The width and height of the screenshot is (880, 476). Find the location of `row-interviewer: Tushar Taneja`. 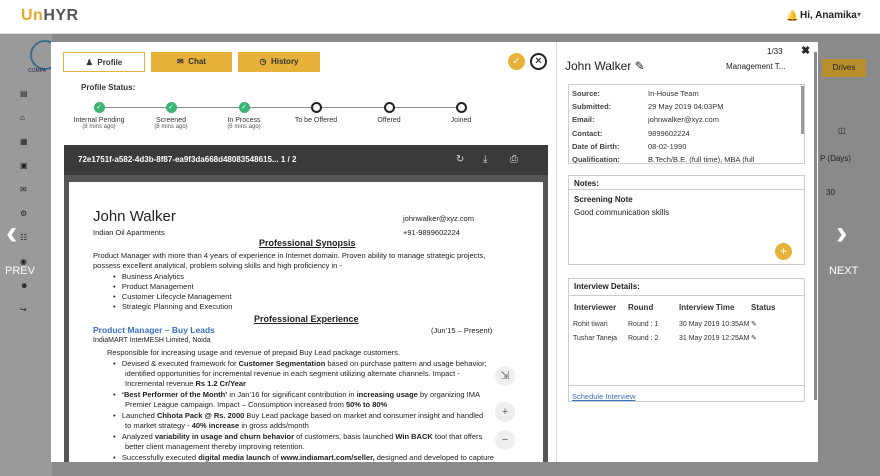

row-interviewer: Tushar Taneja is located at coordinates (595, 338).